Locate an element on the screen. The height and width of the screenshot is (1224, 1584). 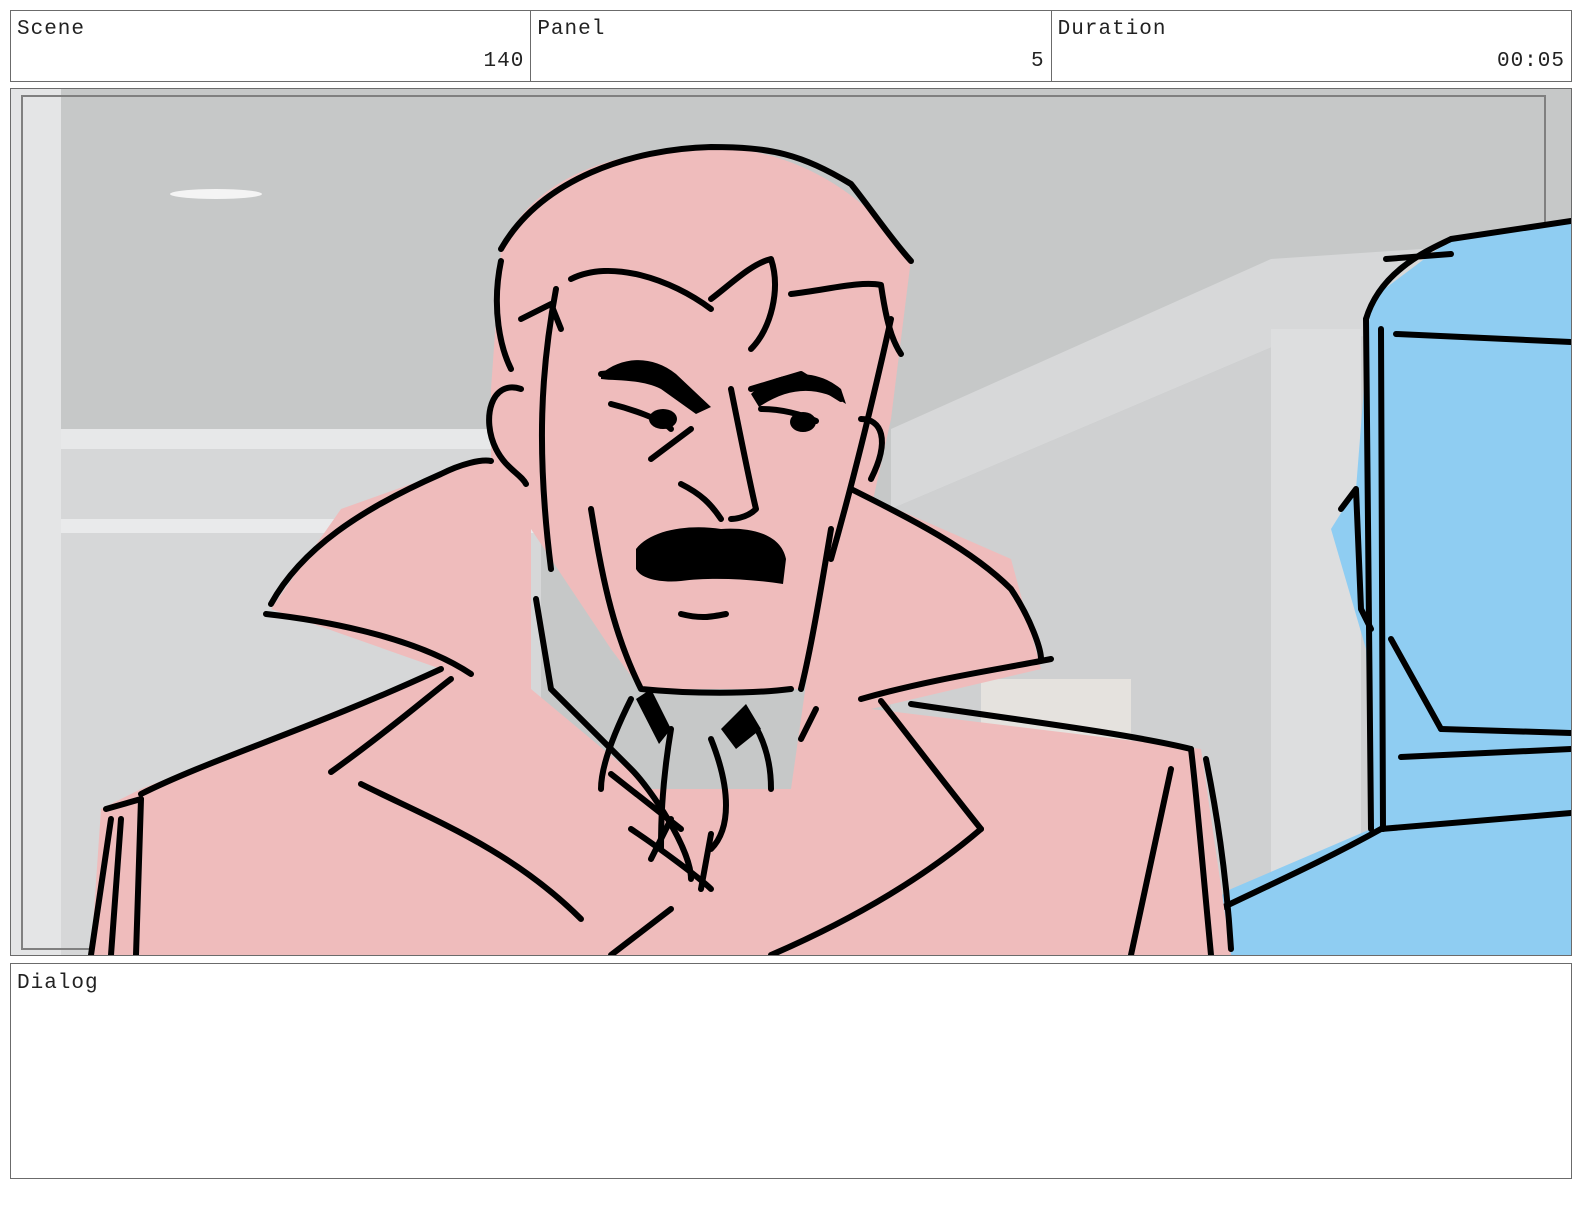
panel-number: 5 is located at coordinates (1038, 61).